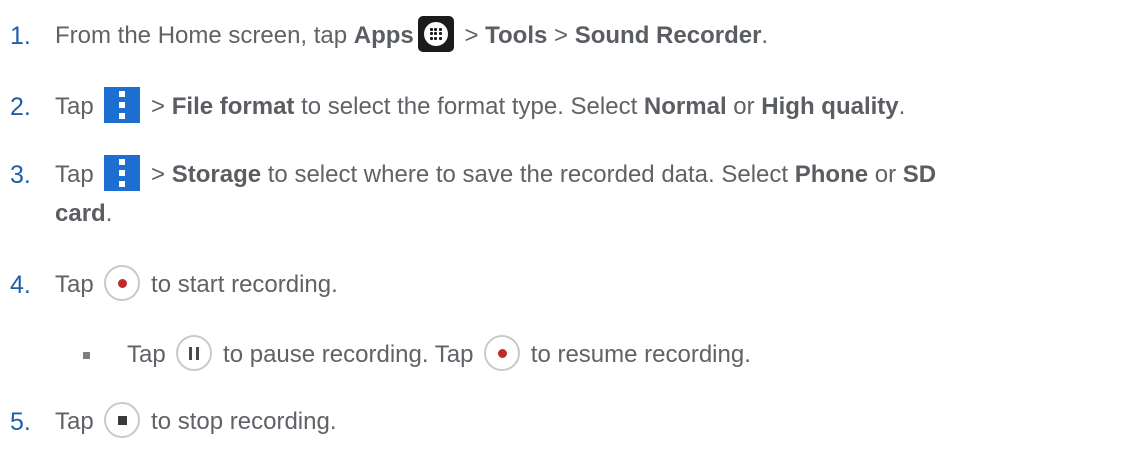  What do you see at coordinates (20, 175) in the screenshot?
I see `step-number: 3.` at bounding box center [20, 175].